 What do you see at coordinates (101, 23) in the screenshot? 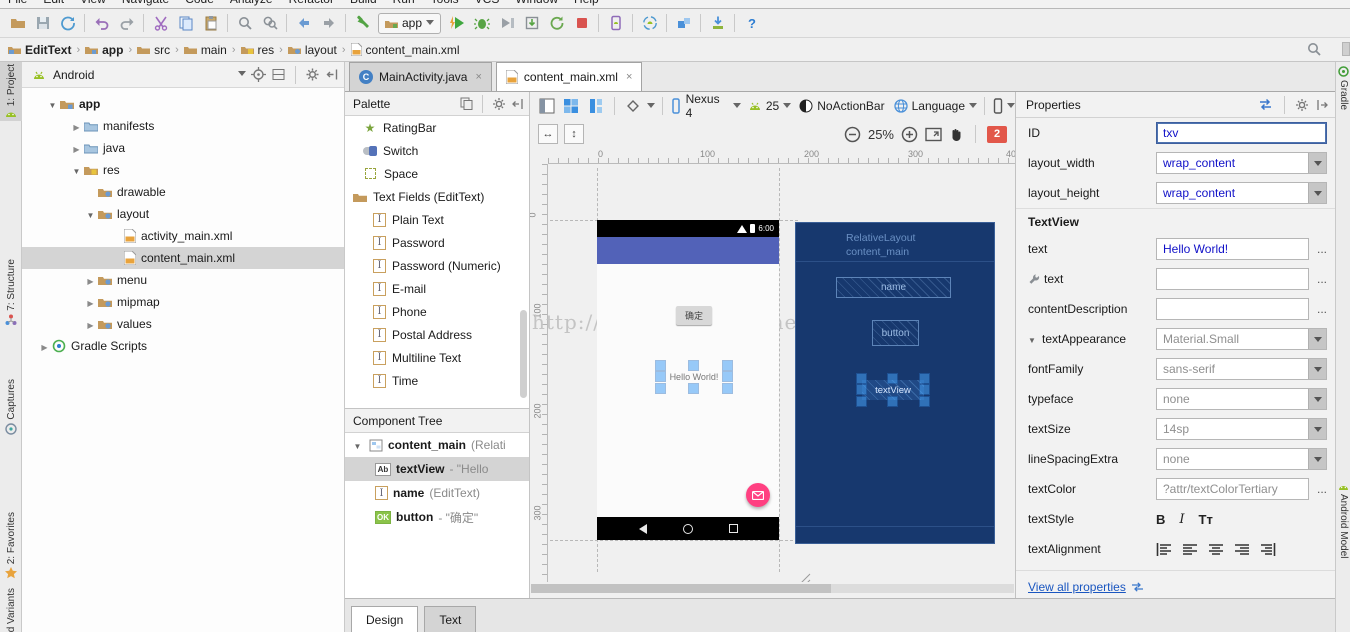
I see `undo-icon` at bounding box center [101, 23].